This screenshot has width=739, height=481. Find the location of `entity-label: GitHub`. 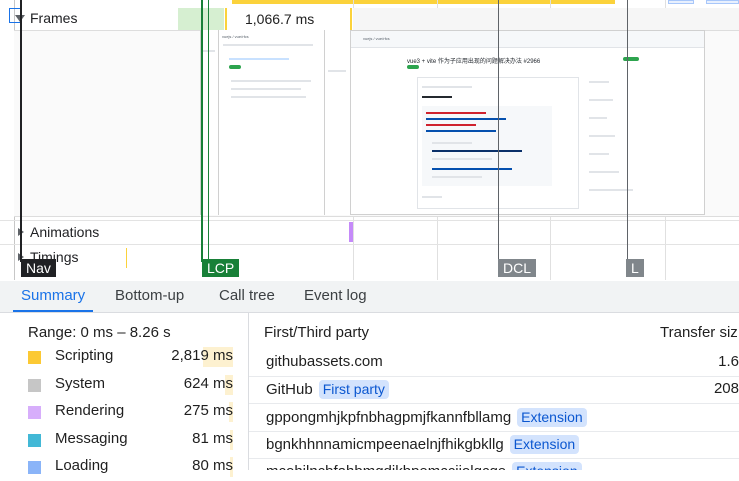

entity-label: GitHub is located at coordinates (289, 390).